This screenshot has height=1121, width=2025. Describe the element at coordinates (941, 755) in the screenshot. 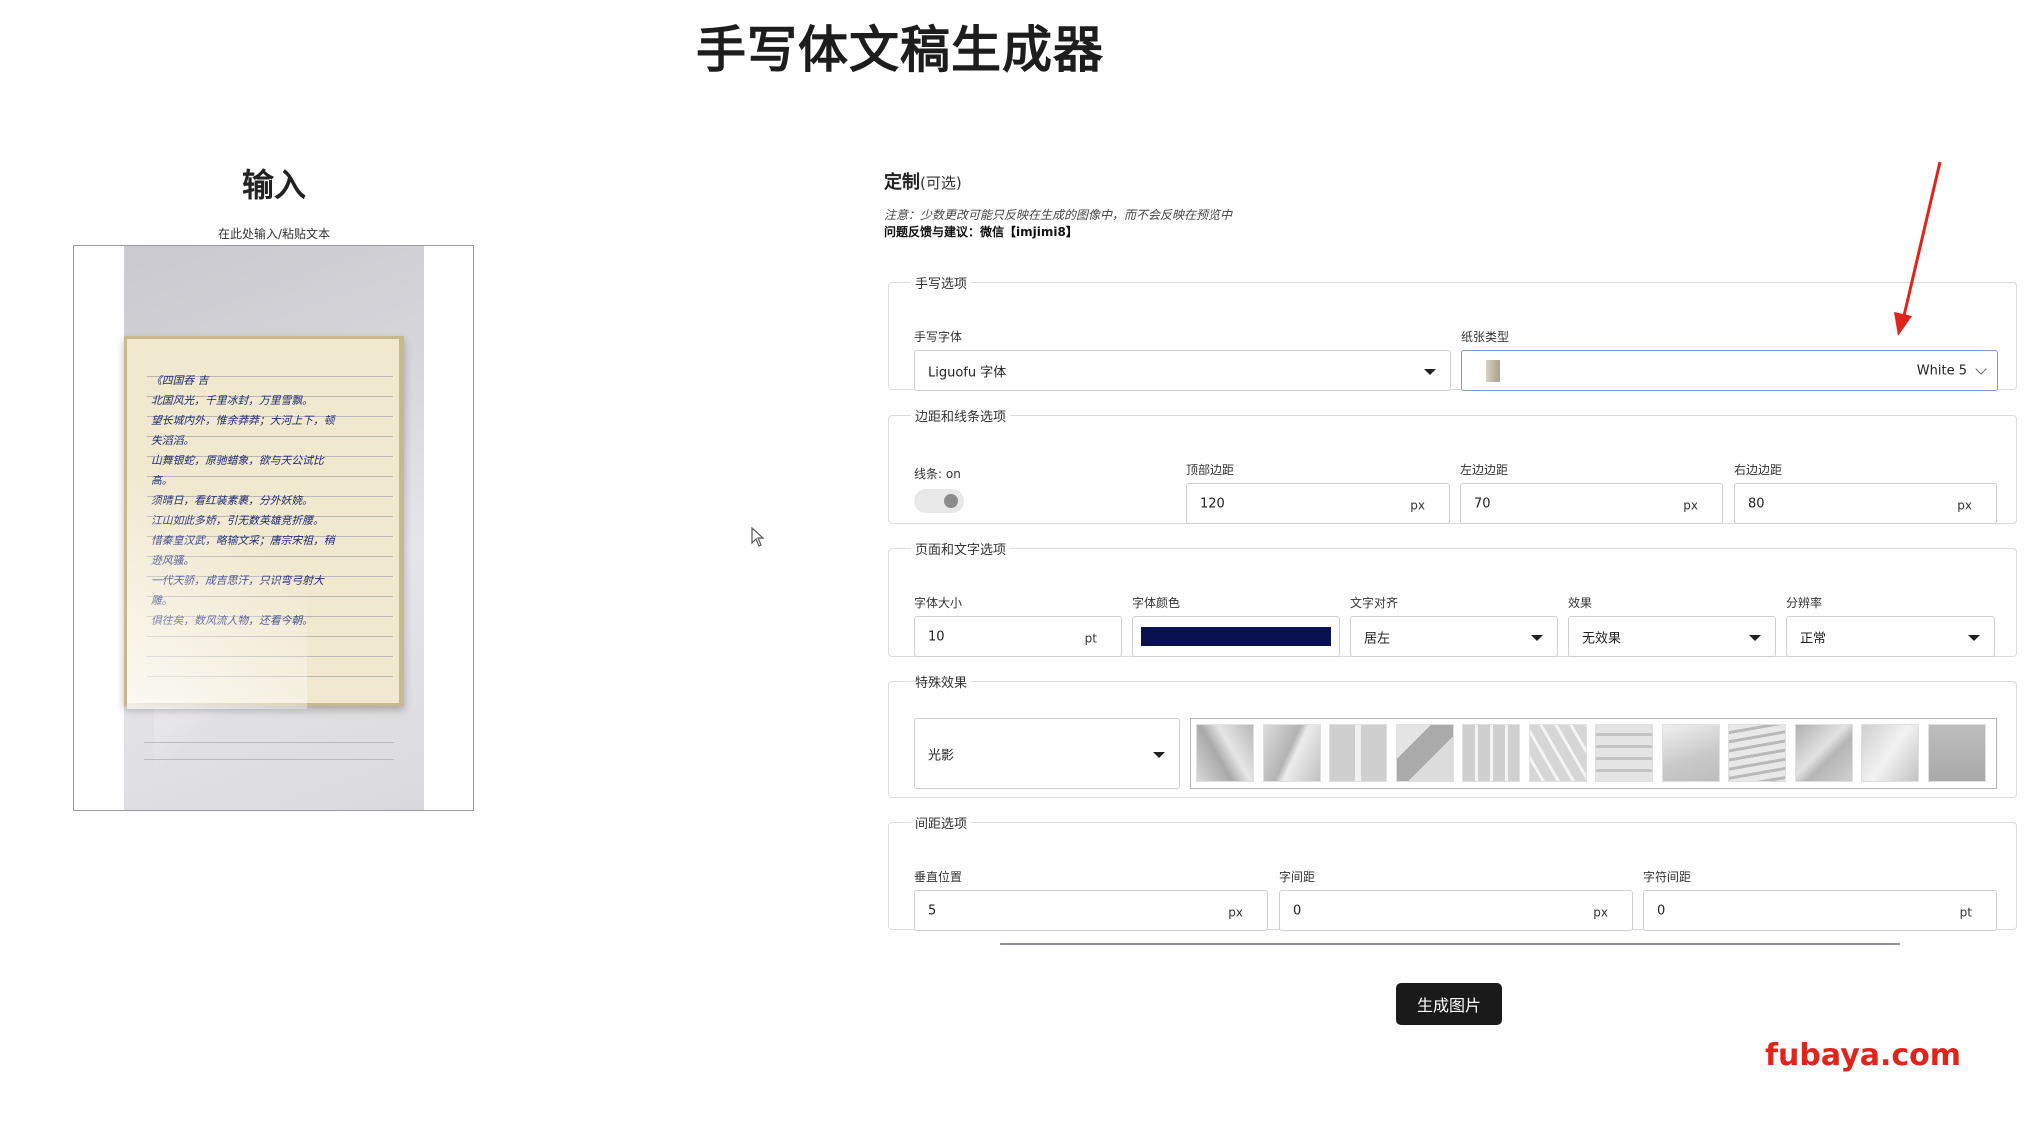

I see `special-effect-value: 光影` at that location.